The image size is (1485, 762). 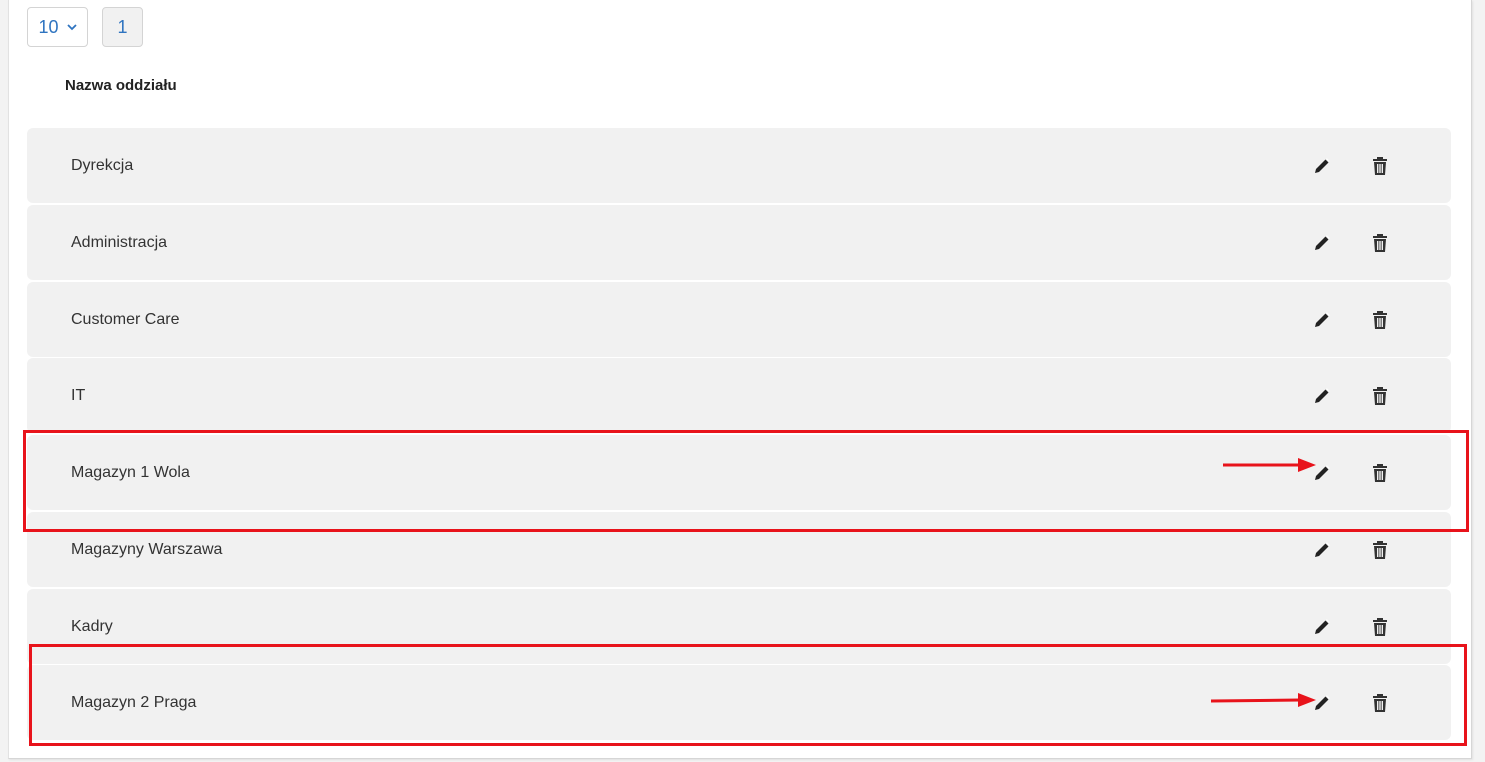 What do you see at coordinates (134, 702) in the screenshot?
I see `branch-name: Magazyn 2 Praga` at bounding box center [134, 702].